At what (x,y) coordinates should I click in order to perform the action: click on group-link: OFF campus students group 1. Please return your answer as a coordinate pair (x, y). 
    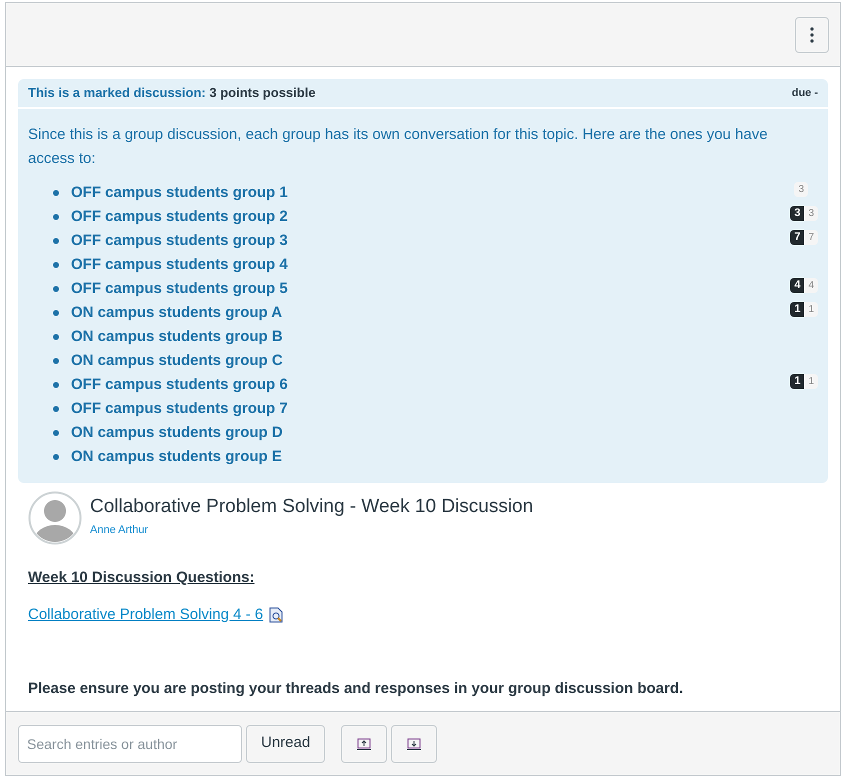
    Looking at the image, I should click on (179, 193).